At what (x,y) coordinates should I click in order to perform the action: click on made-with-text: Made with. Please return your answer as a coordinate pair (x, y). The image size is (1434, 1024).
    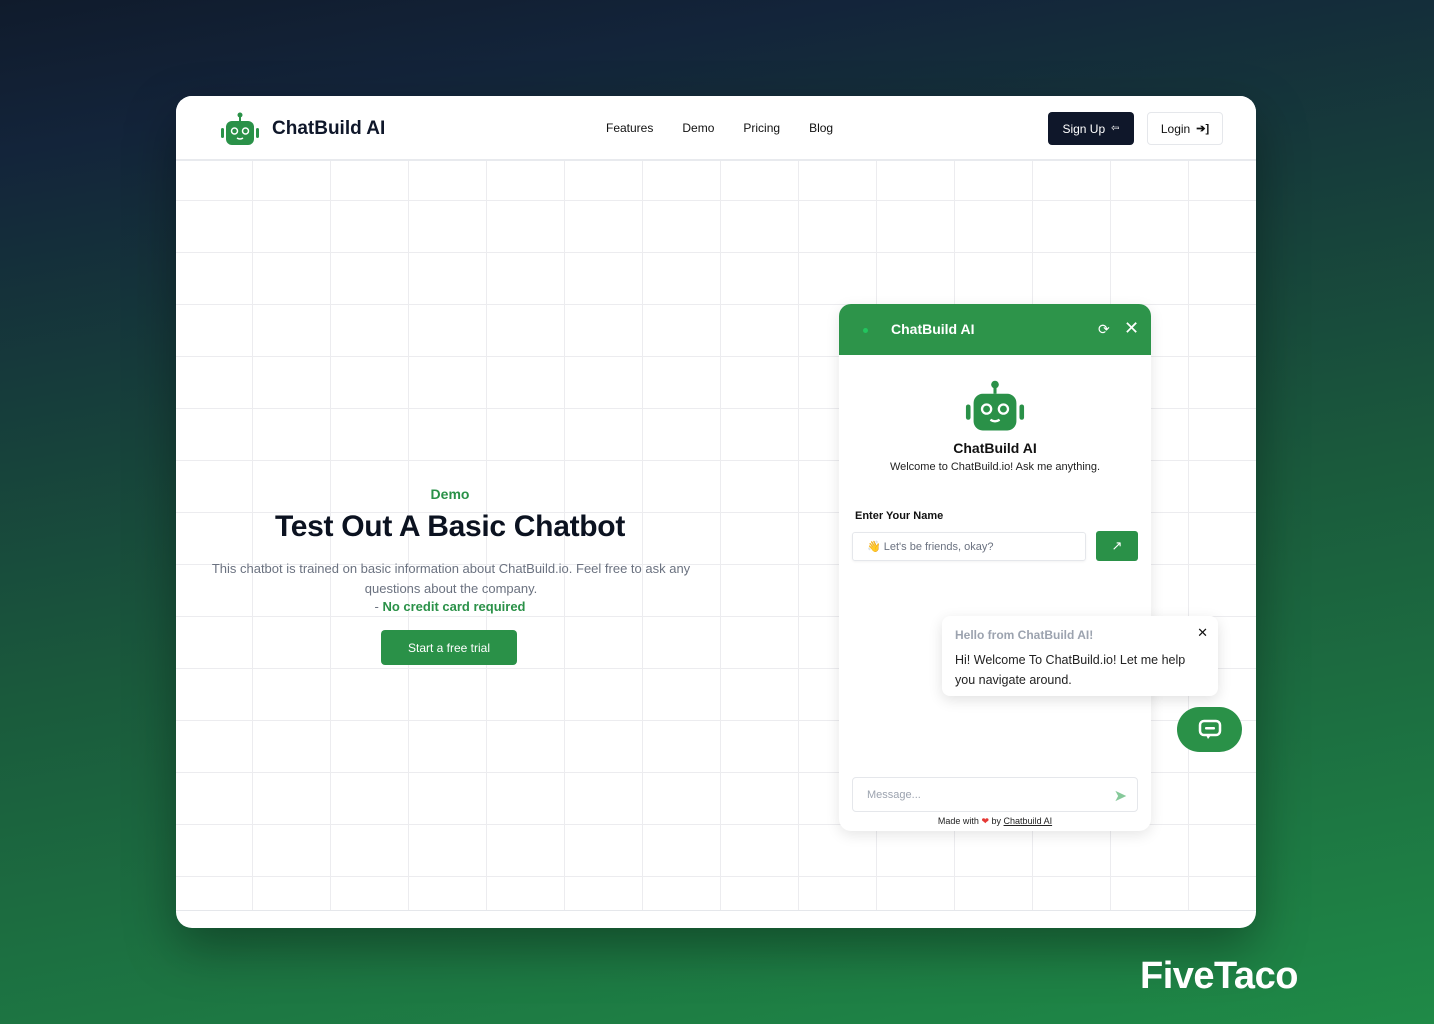
    Looking at the image, I should click on (958, 821).